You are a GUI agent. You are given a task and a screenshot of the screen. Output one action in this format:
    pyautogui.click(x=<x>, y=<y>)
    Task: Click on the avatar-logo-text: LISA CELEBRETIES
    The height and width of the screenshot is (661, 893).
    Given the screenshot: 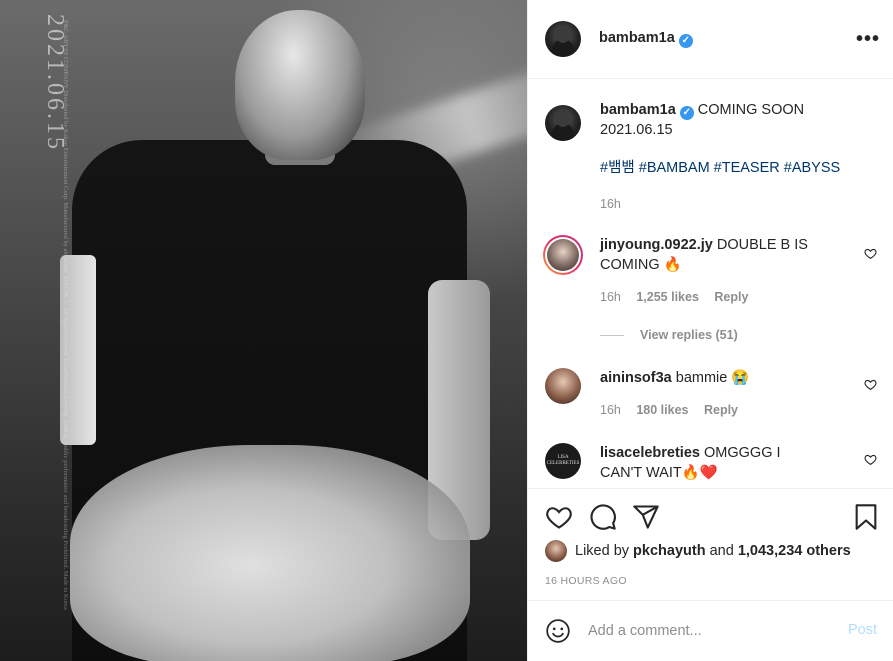 What is the action you would take?
    pyautogui.click(x=563, y=460)
    